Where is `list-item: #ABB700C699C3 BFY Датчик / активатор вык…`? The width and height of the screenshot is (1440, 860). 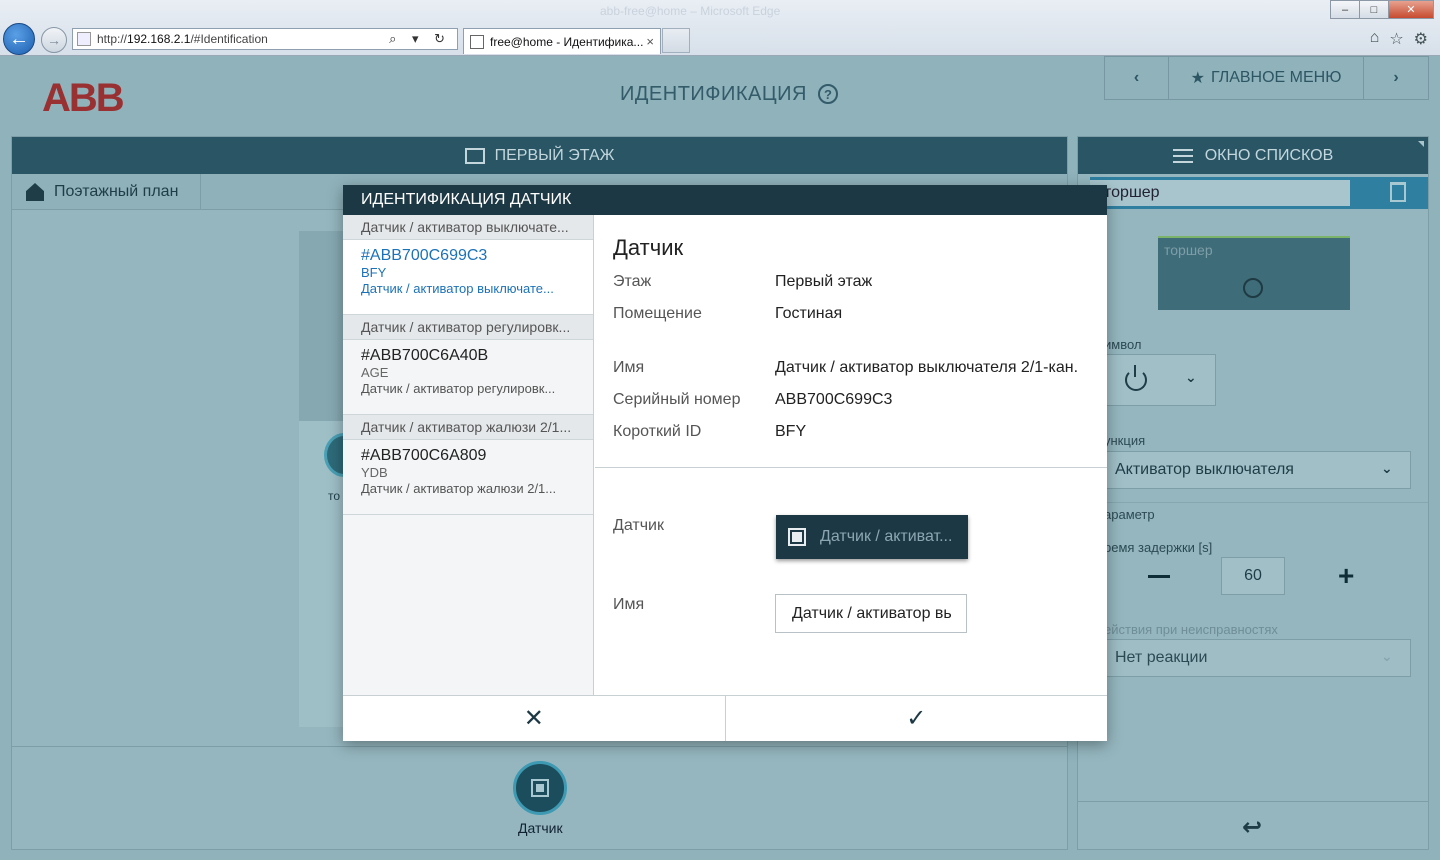 list-item: #ABB700C699C3 BFY Датчик / активатор вык… is located at coordinates (468, 277).